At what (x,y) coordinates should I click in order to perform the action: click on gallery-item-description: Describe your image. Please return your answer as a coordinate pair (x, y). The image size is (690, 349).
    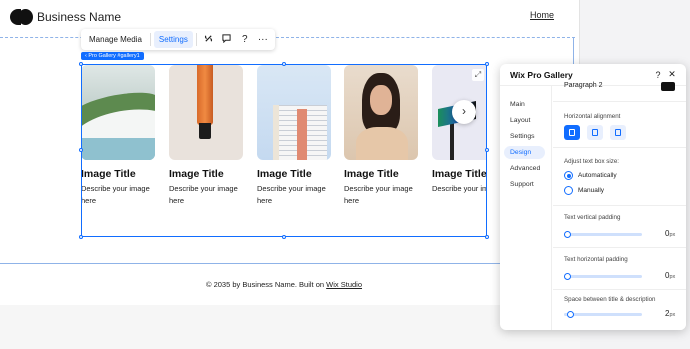
    Looking at the image, I should click on (459, 188).